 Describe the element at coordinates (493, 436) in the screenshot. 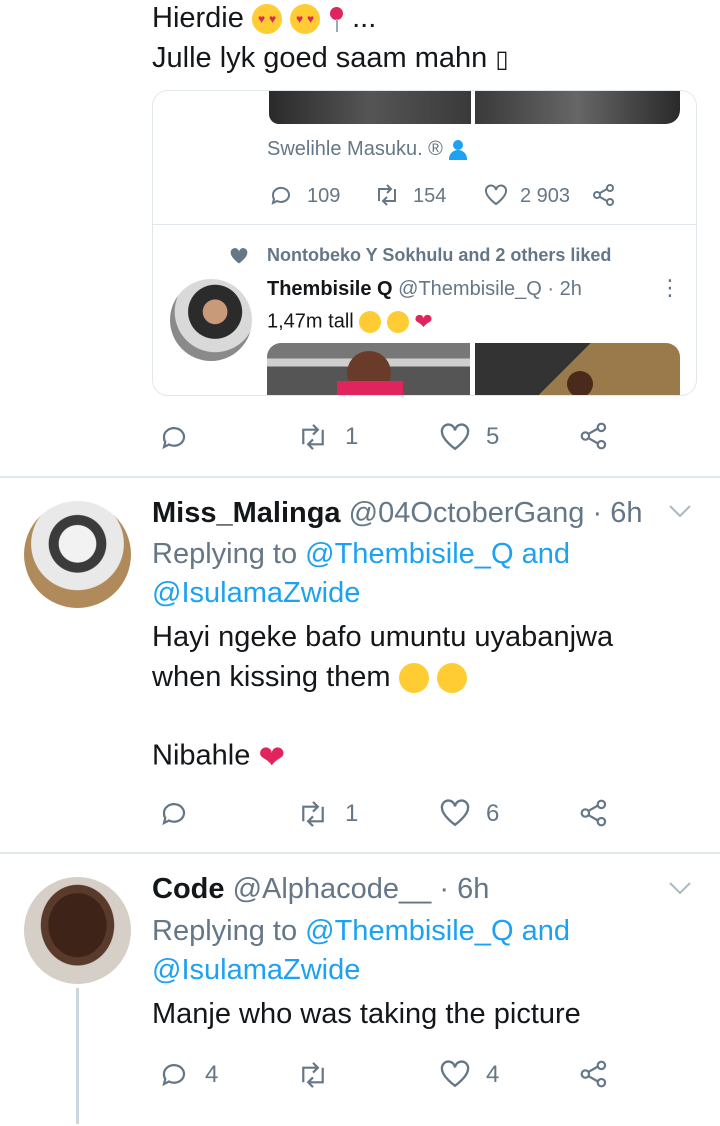

I see `like-count: 5` at that location.